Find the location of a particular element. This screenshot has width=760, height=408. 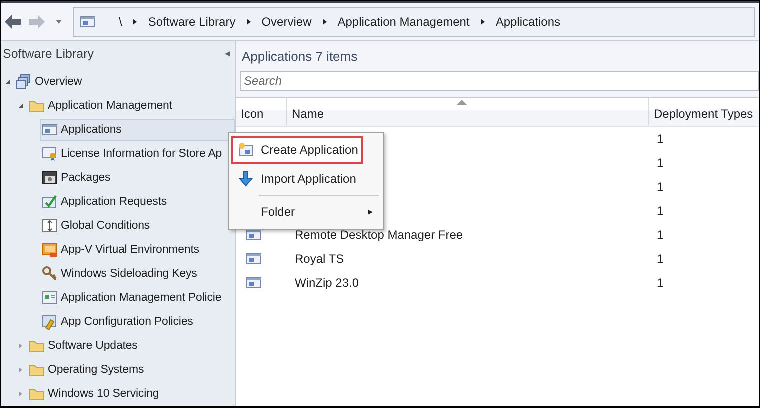

down-arrow-icon is located at coordinates (246, 179).